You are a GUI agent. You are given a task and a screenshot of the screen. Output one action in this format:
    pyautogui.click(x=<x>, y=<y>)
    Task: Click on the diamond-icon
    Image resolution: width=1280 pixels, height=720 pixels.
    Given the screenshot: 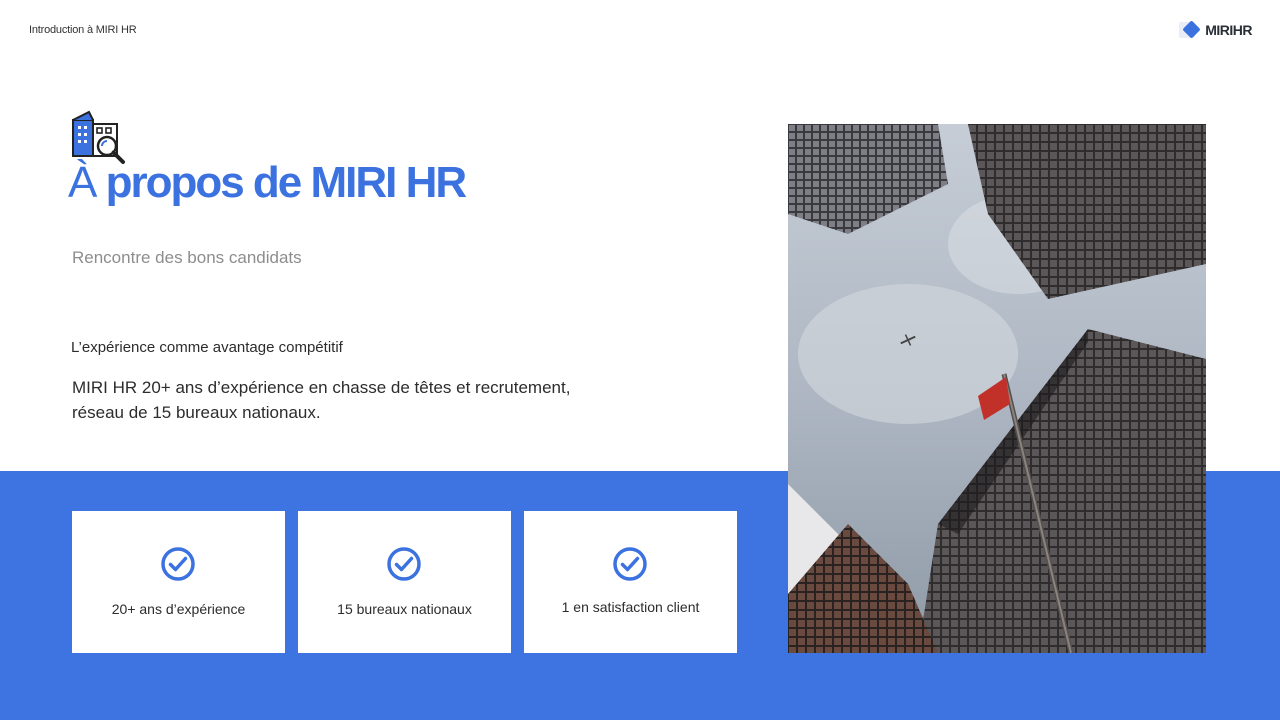 What is the action you would take?
    pyautogui.click(x=1190, y=30)
    